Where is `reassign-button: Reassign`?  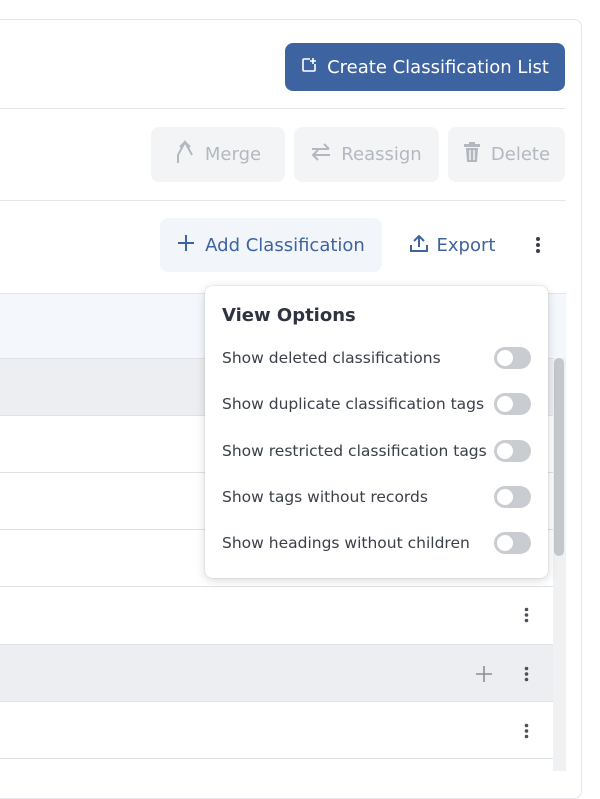 reassign-button: Reassign is located at coordinates (366, 154).